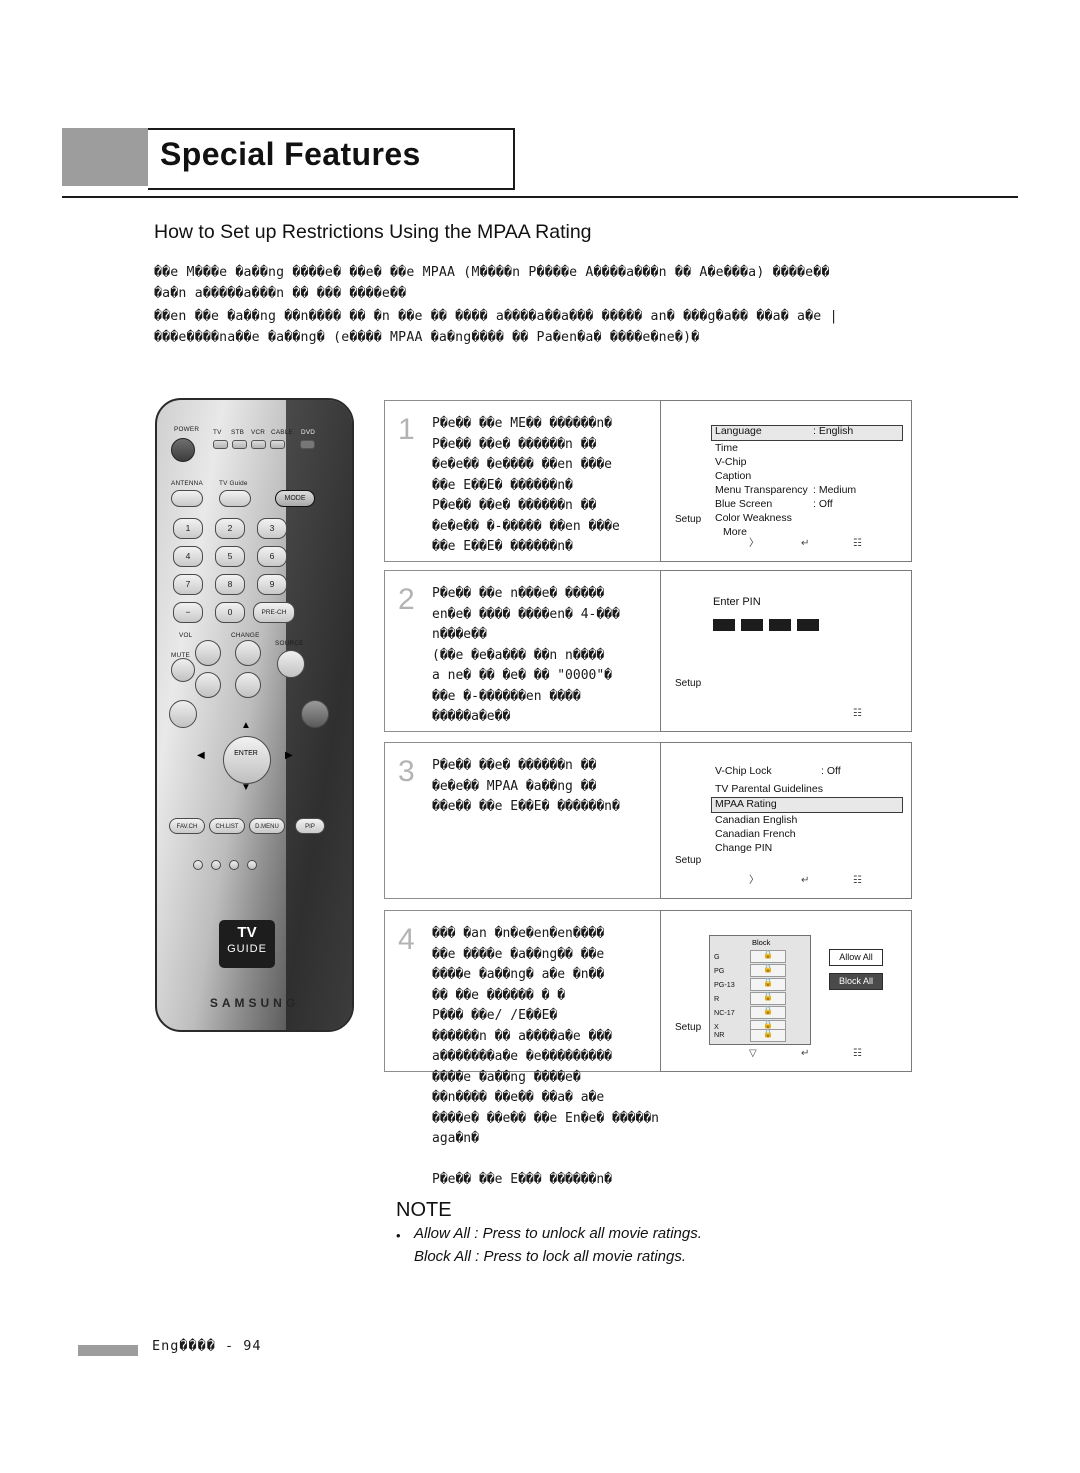  What do you see at coordinates (719, 970) in the screenshot?
I see `mpaa-rating-pg: PG` at bounding box center [719, 970].